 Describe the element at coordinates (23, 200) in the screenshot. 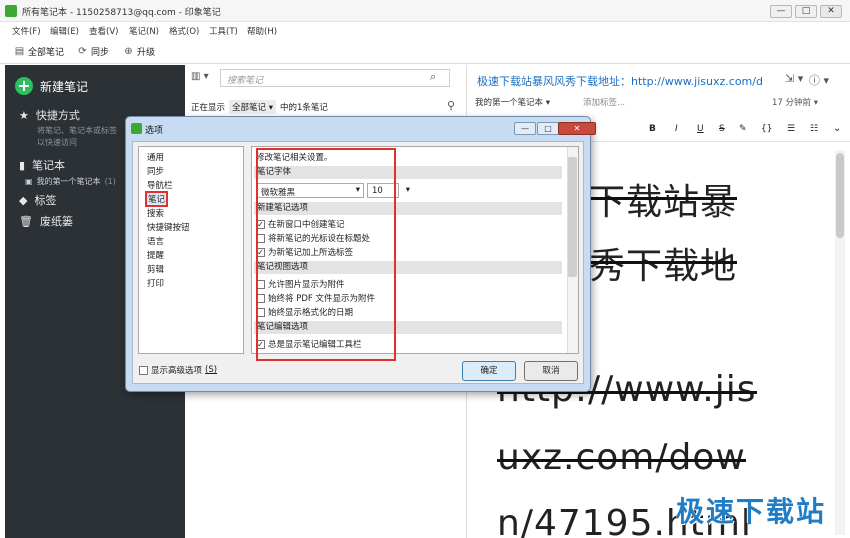

I see `tag-icon: ◆` at that location.